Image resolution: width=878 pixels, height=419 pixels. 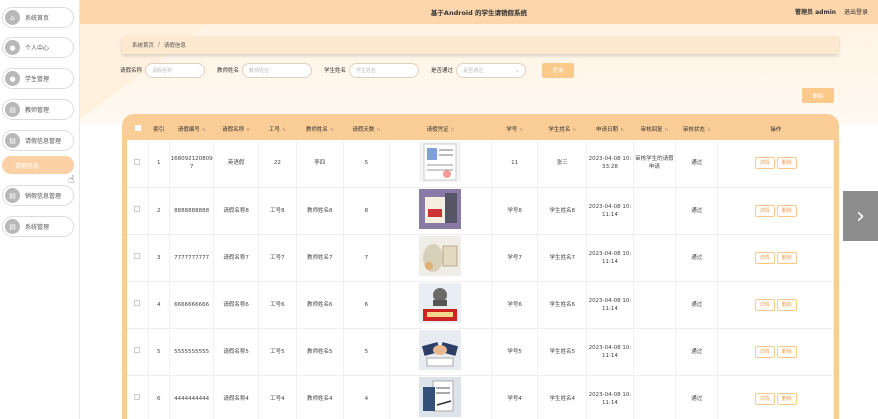 I want to click on col-leave-no: 请假编号 ⇅, so click(x=191, y=129).